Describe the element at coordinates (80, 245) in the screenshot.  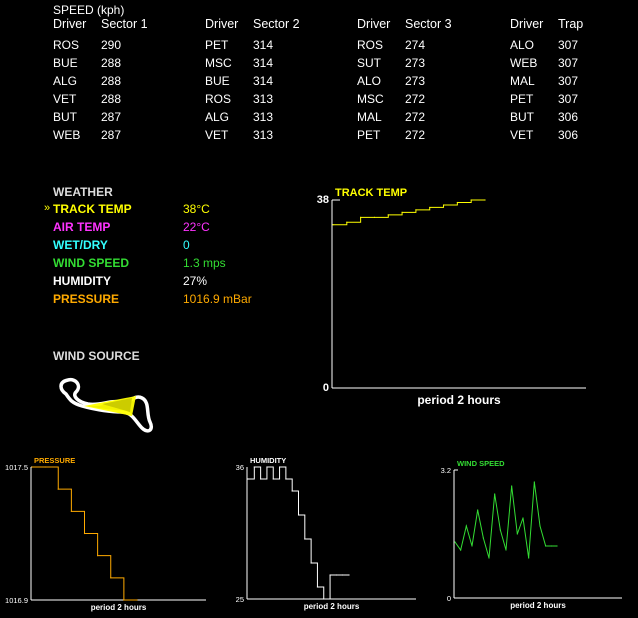
I see `weather-label: WET/DRY` at that location.